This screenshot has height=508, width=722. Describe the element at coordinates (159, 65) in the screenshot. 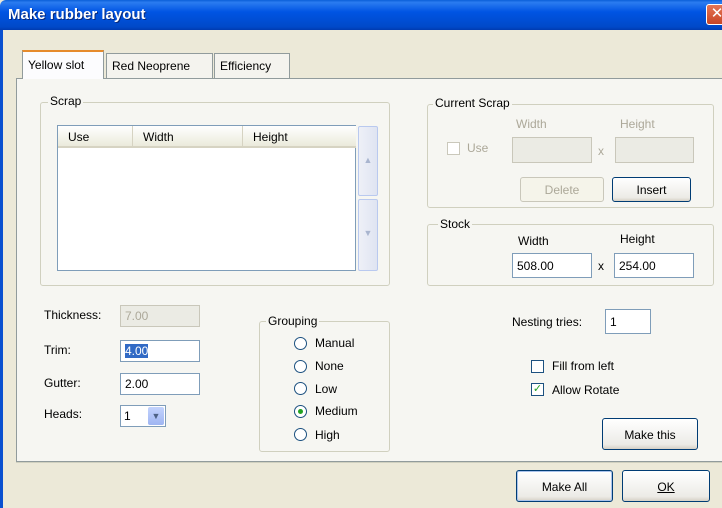

I see `tab-red-neoprene: Red Neoprene` at that location.